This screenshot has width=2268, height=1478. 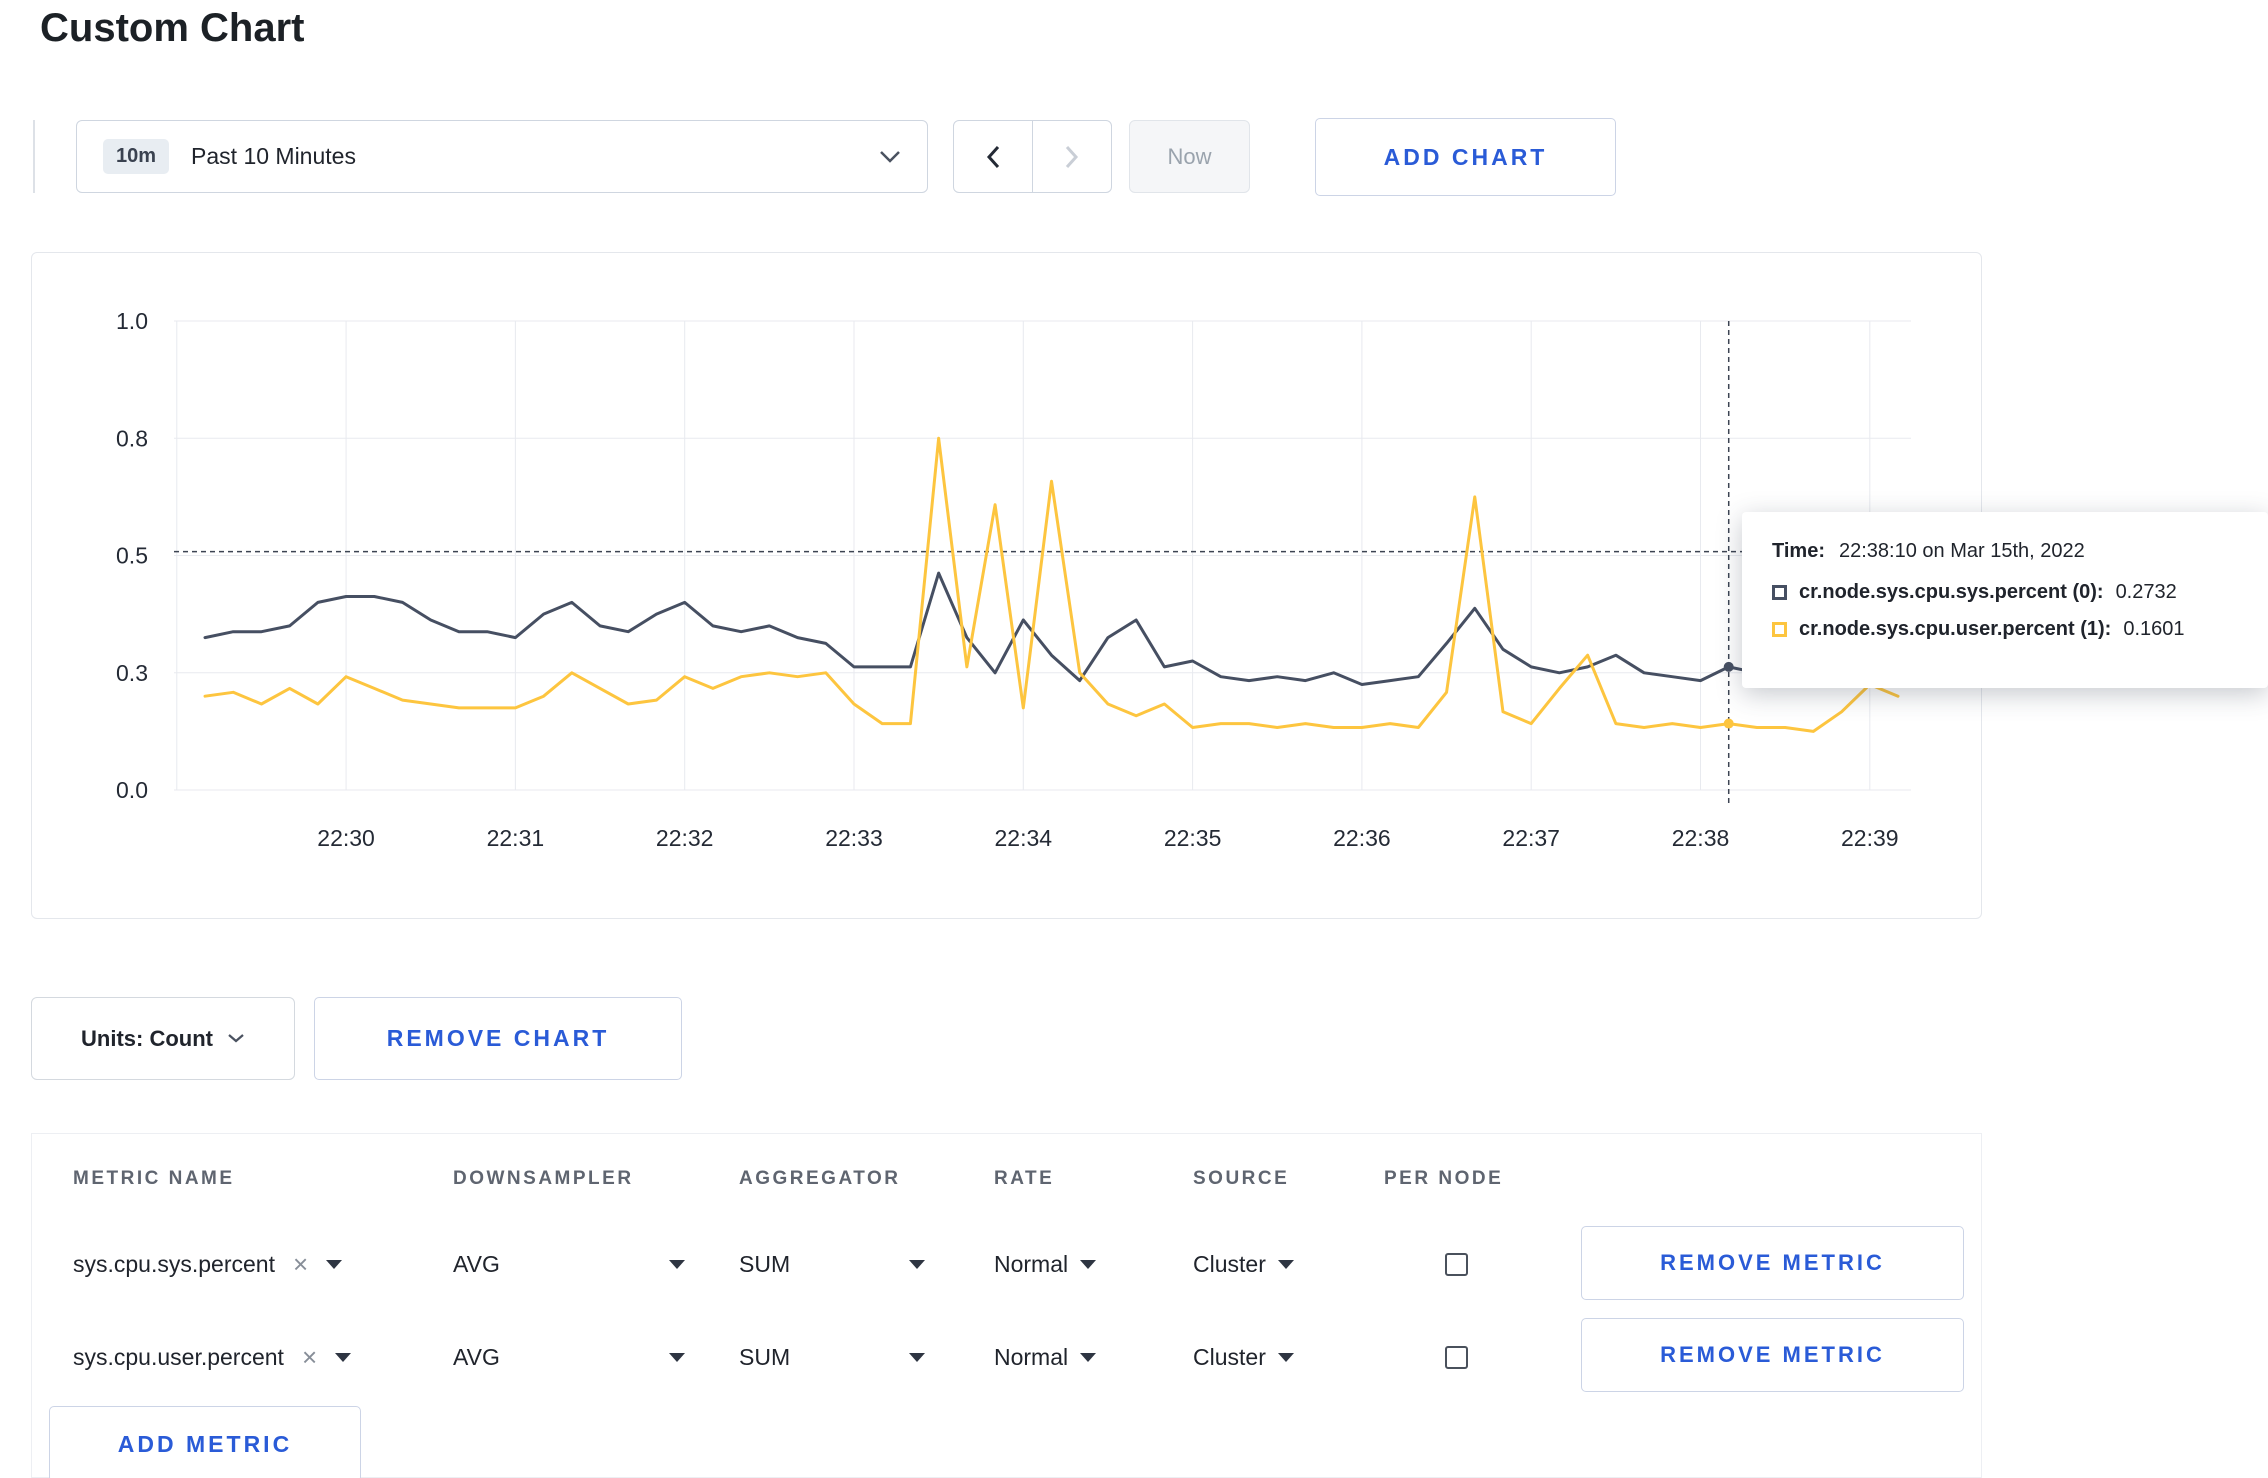 What do you see at coordinates (154, 1178) in the screenshot?
I see `col-header-metric-name: METRIC NAME` at bounding box center [154, 1178].